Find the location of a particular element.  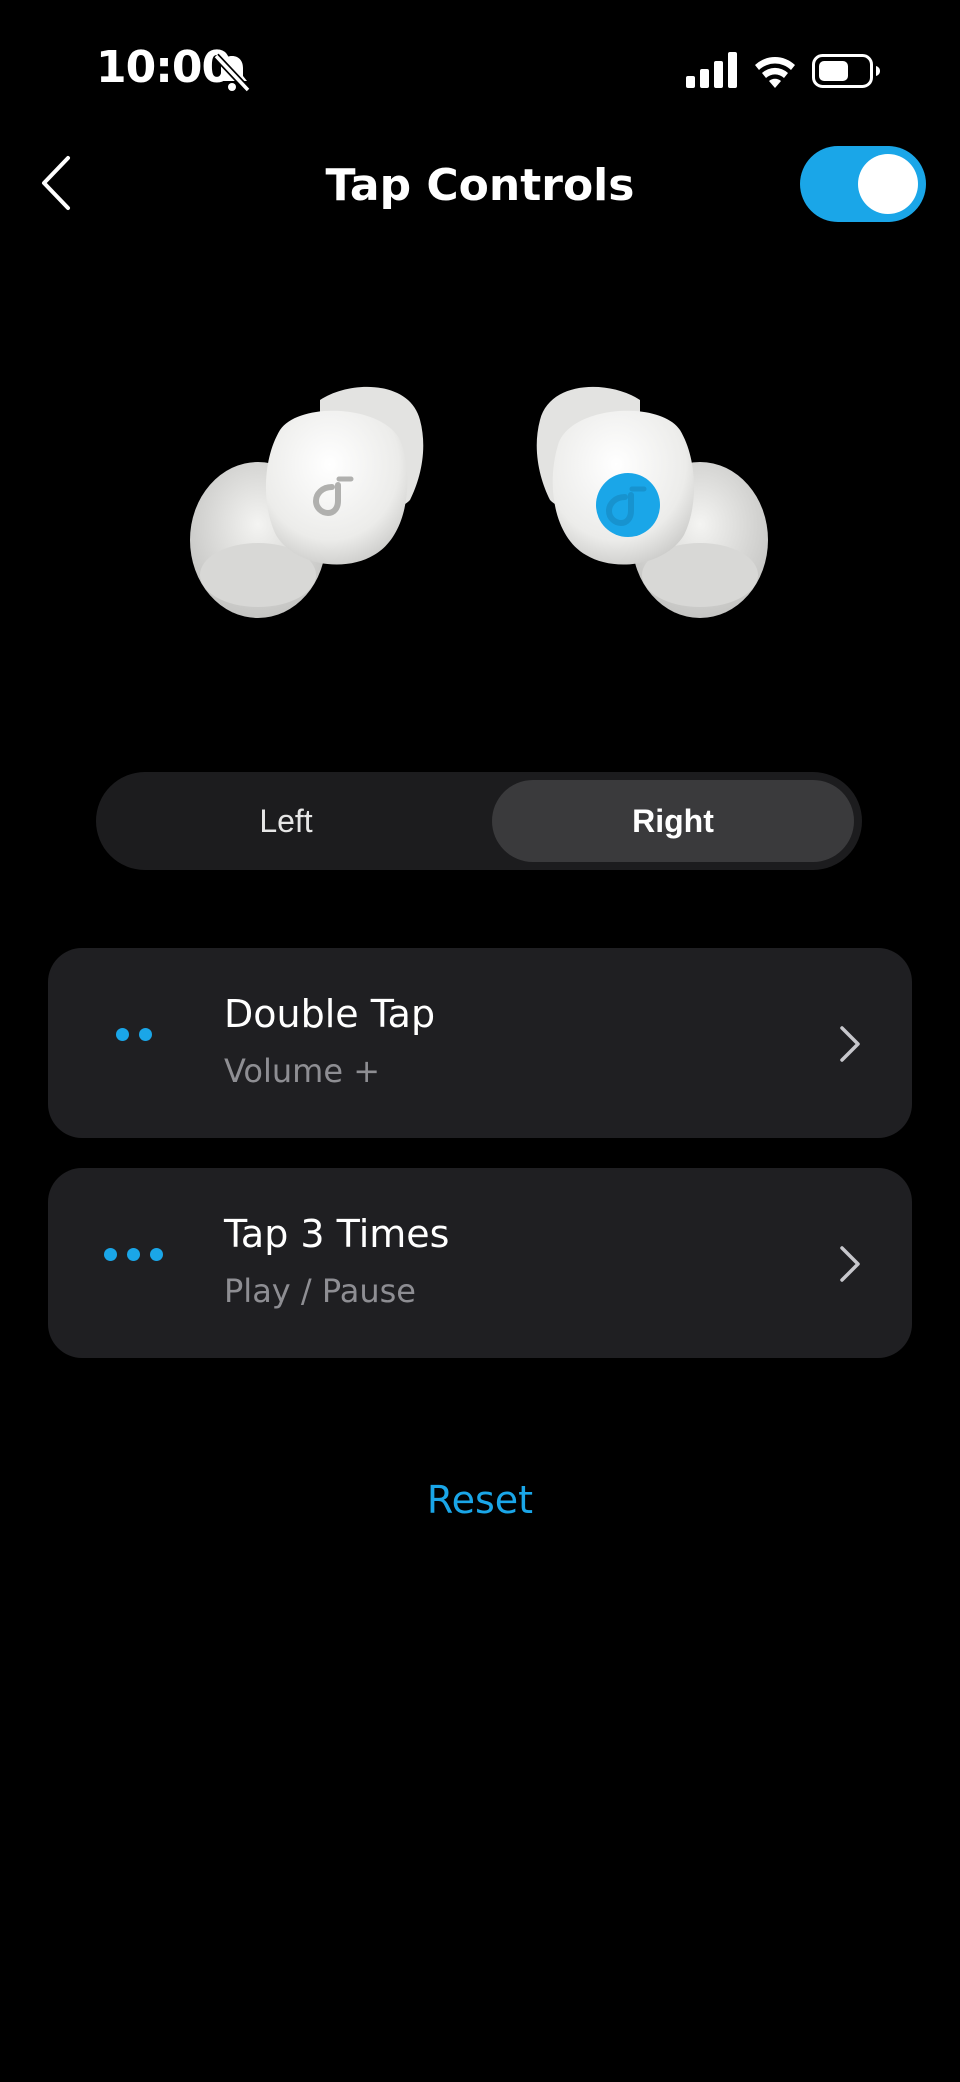

tap-3-times-value: Play / Pause is located at coordinates (320, 1291).